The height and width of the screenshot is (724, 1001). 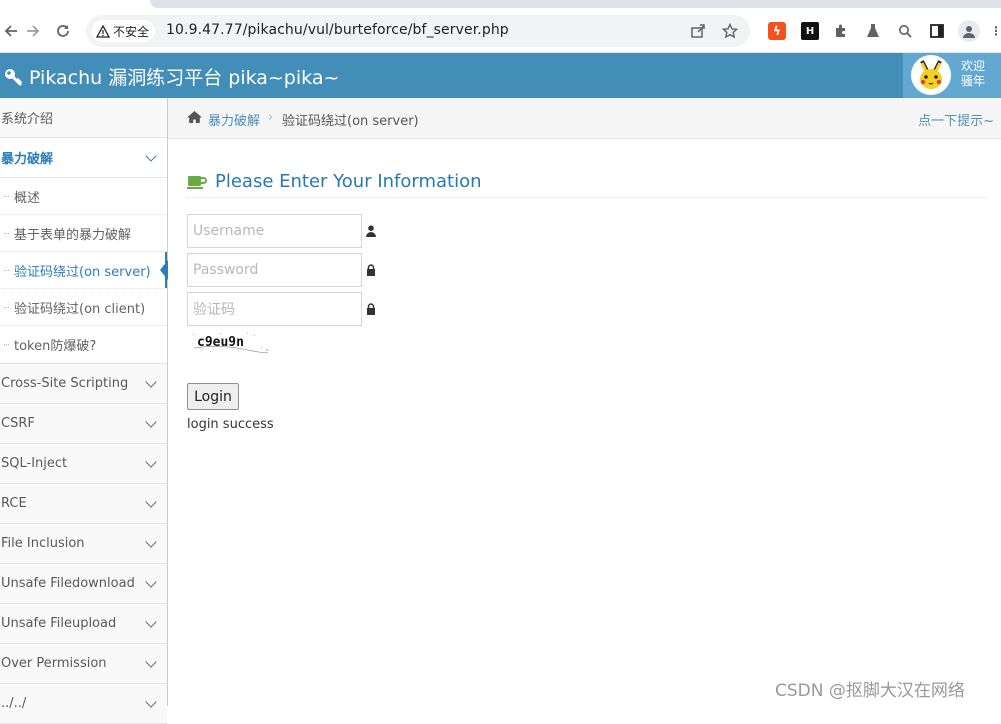 I want to click on submenu-item-form-bruteforce: 基于表单的暴力破解, so click(x=83, y=233).